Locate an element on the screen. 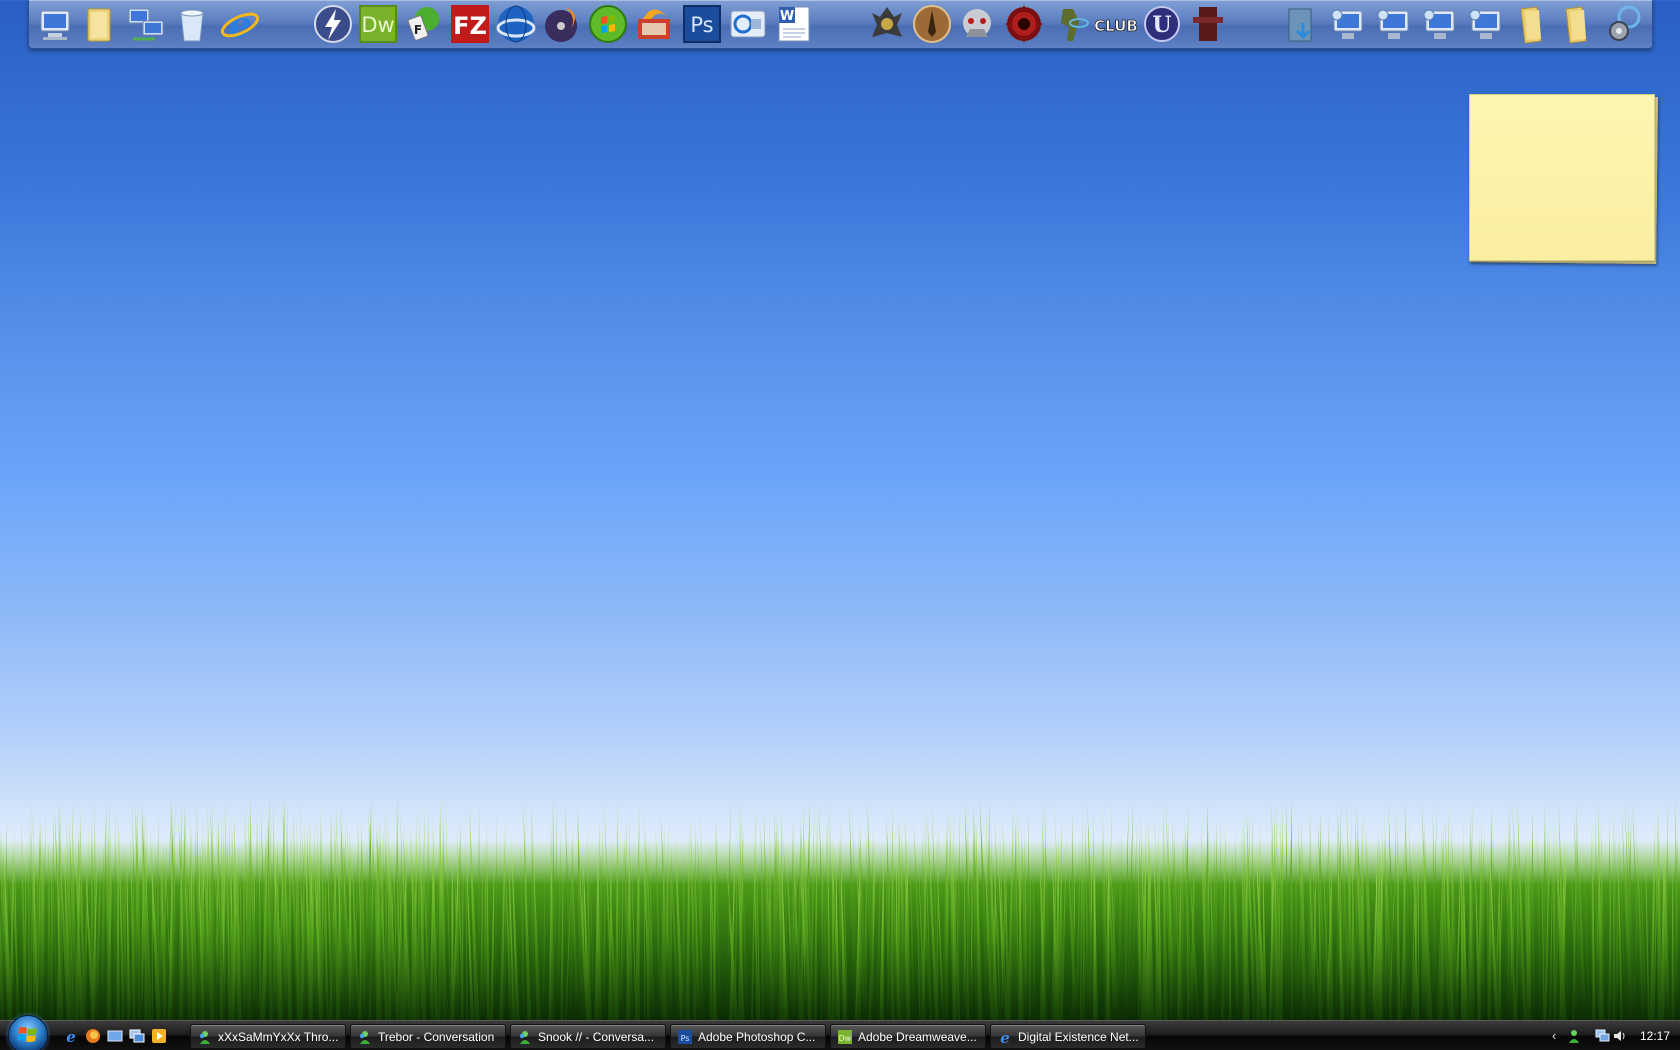 Image resolution: width=1680 pixels, height=1050 pixels. computer-icon is located at coordinates (55, 24).